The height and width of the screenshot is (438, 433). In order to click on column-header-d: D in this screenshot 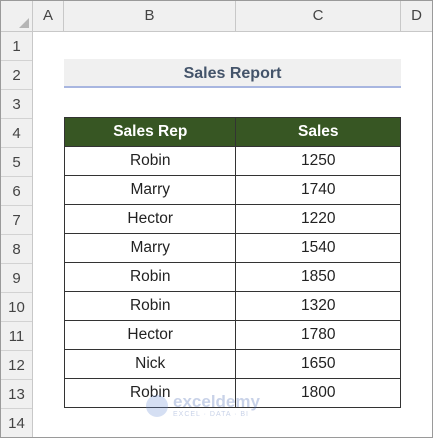, I will do `click(416, 16)`.